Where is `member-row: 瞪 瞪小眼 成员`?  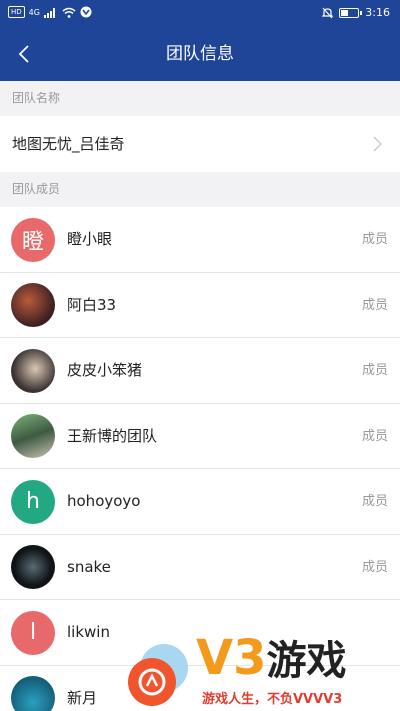
member-row: 瞪 瞪小眼 成员 is located at coordinates (200, 240).